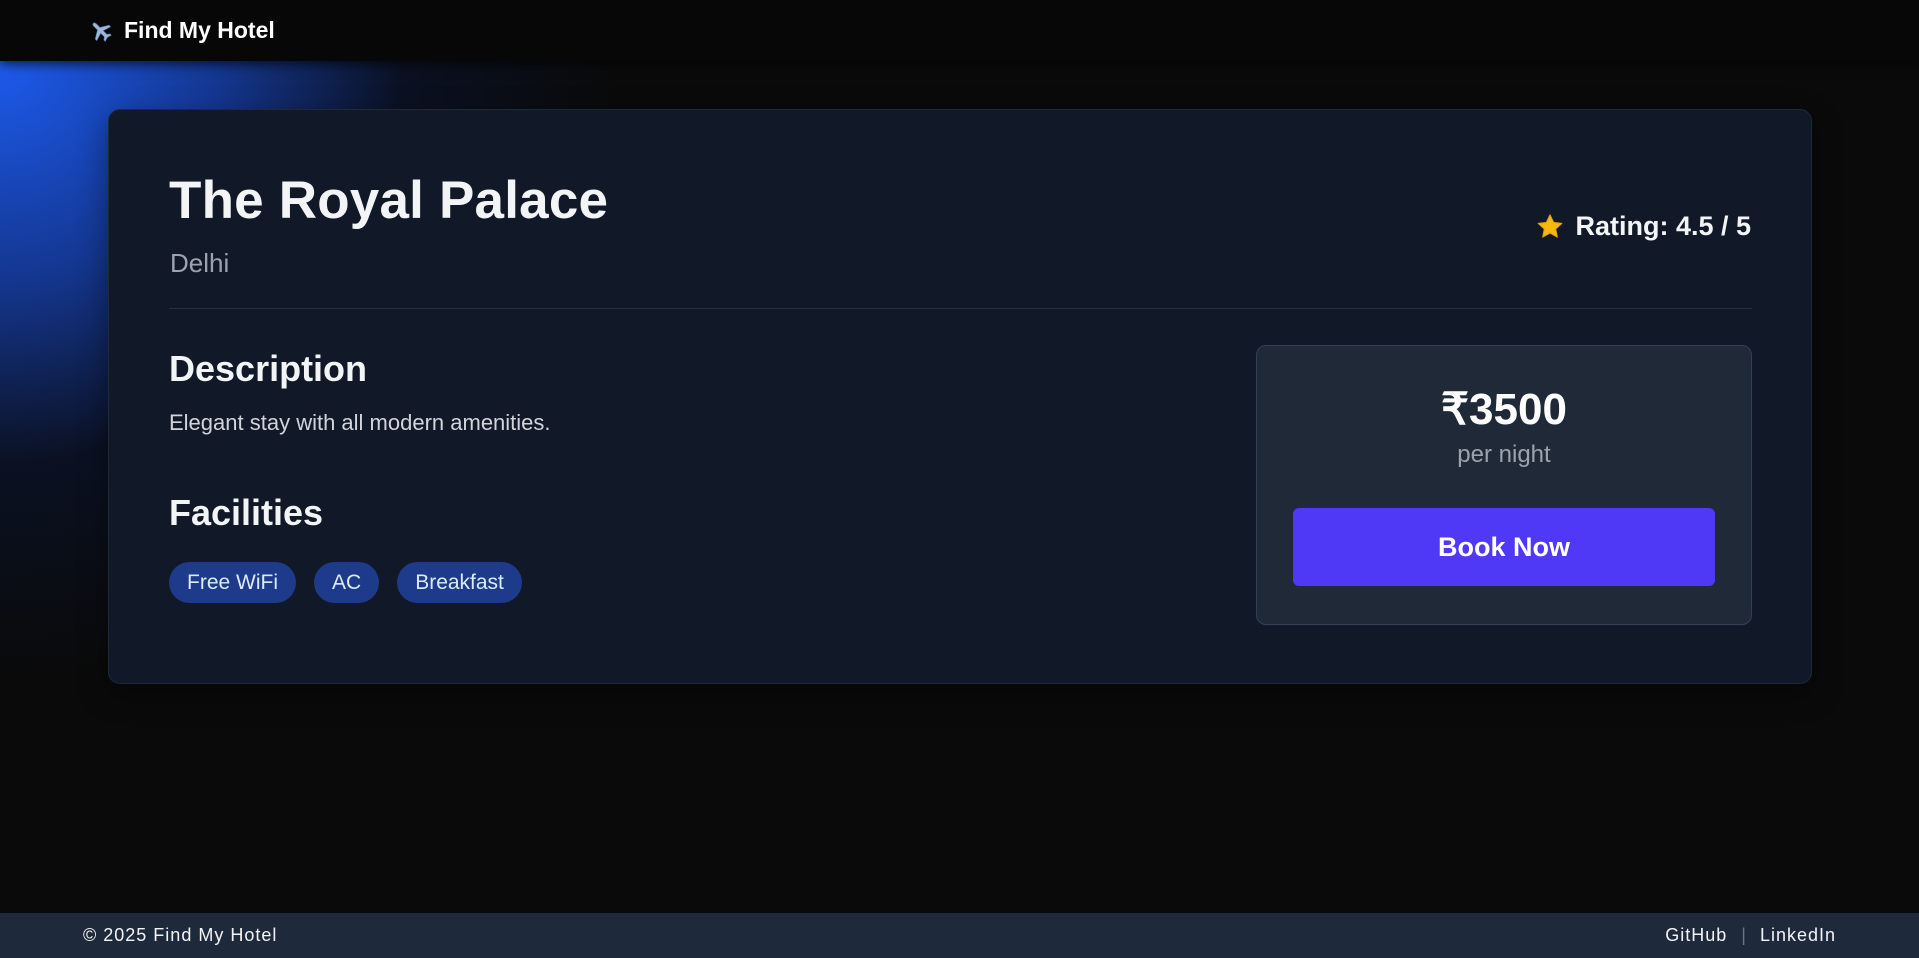 The width and height of the screenshot is (1919, 958). I want to click on description-heading: Description, so click(268, 368).